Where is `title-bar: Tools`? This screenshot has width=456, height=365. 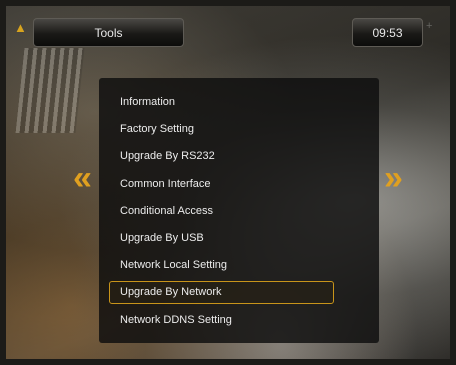 title-bar: Tools is located at coordinates (108, 32).